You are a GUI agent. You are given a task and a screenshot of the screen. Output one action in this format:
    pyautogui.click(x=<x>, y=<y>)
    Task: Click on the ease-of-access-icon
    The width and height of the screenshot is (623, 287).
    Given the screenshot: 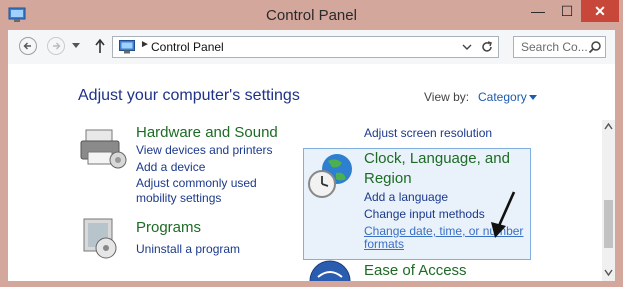 What is the action you would take?
    pyautogui.click(x=330, y=270)
    